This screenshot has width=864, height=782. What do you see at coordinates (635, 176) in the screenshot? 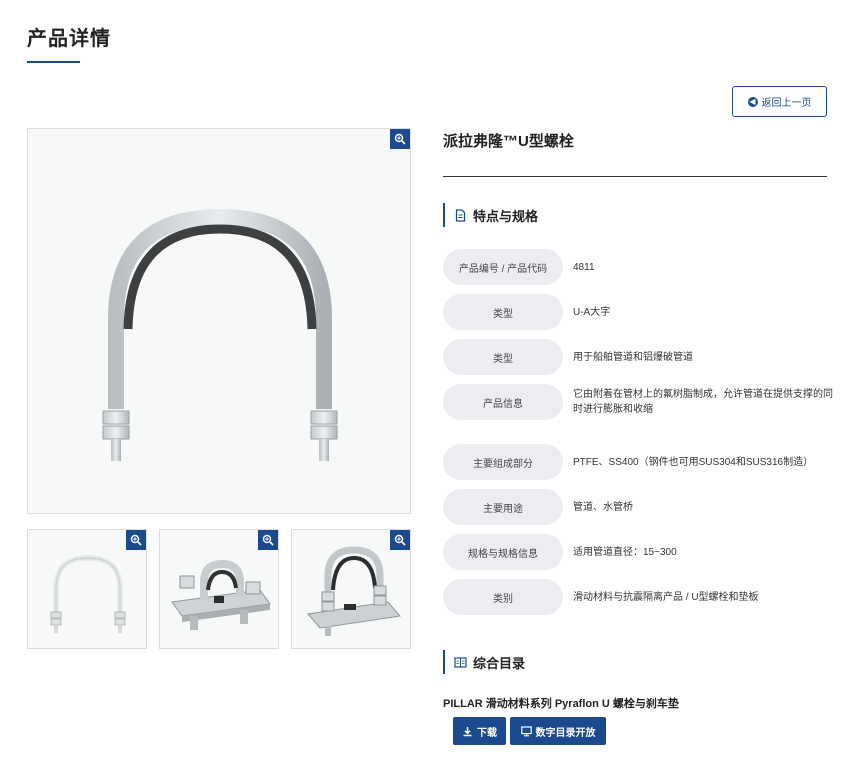
I see `divider` at bounding box center [635, 176].